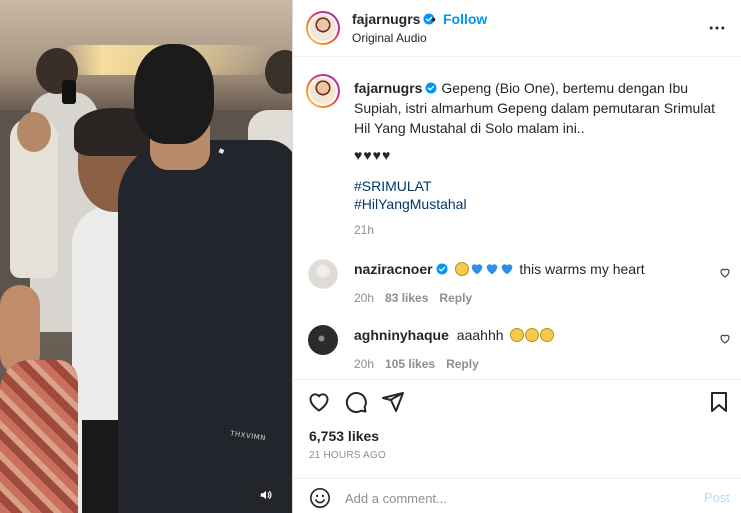 This screenshot has width=741, height=513. What do you see at coordinates (517, 28) in the screenshot?
I see `post-header: fajarnugrs • Follow Original Audio` at bounding box center [517, 28].